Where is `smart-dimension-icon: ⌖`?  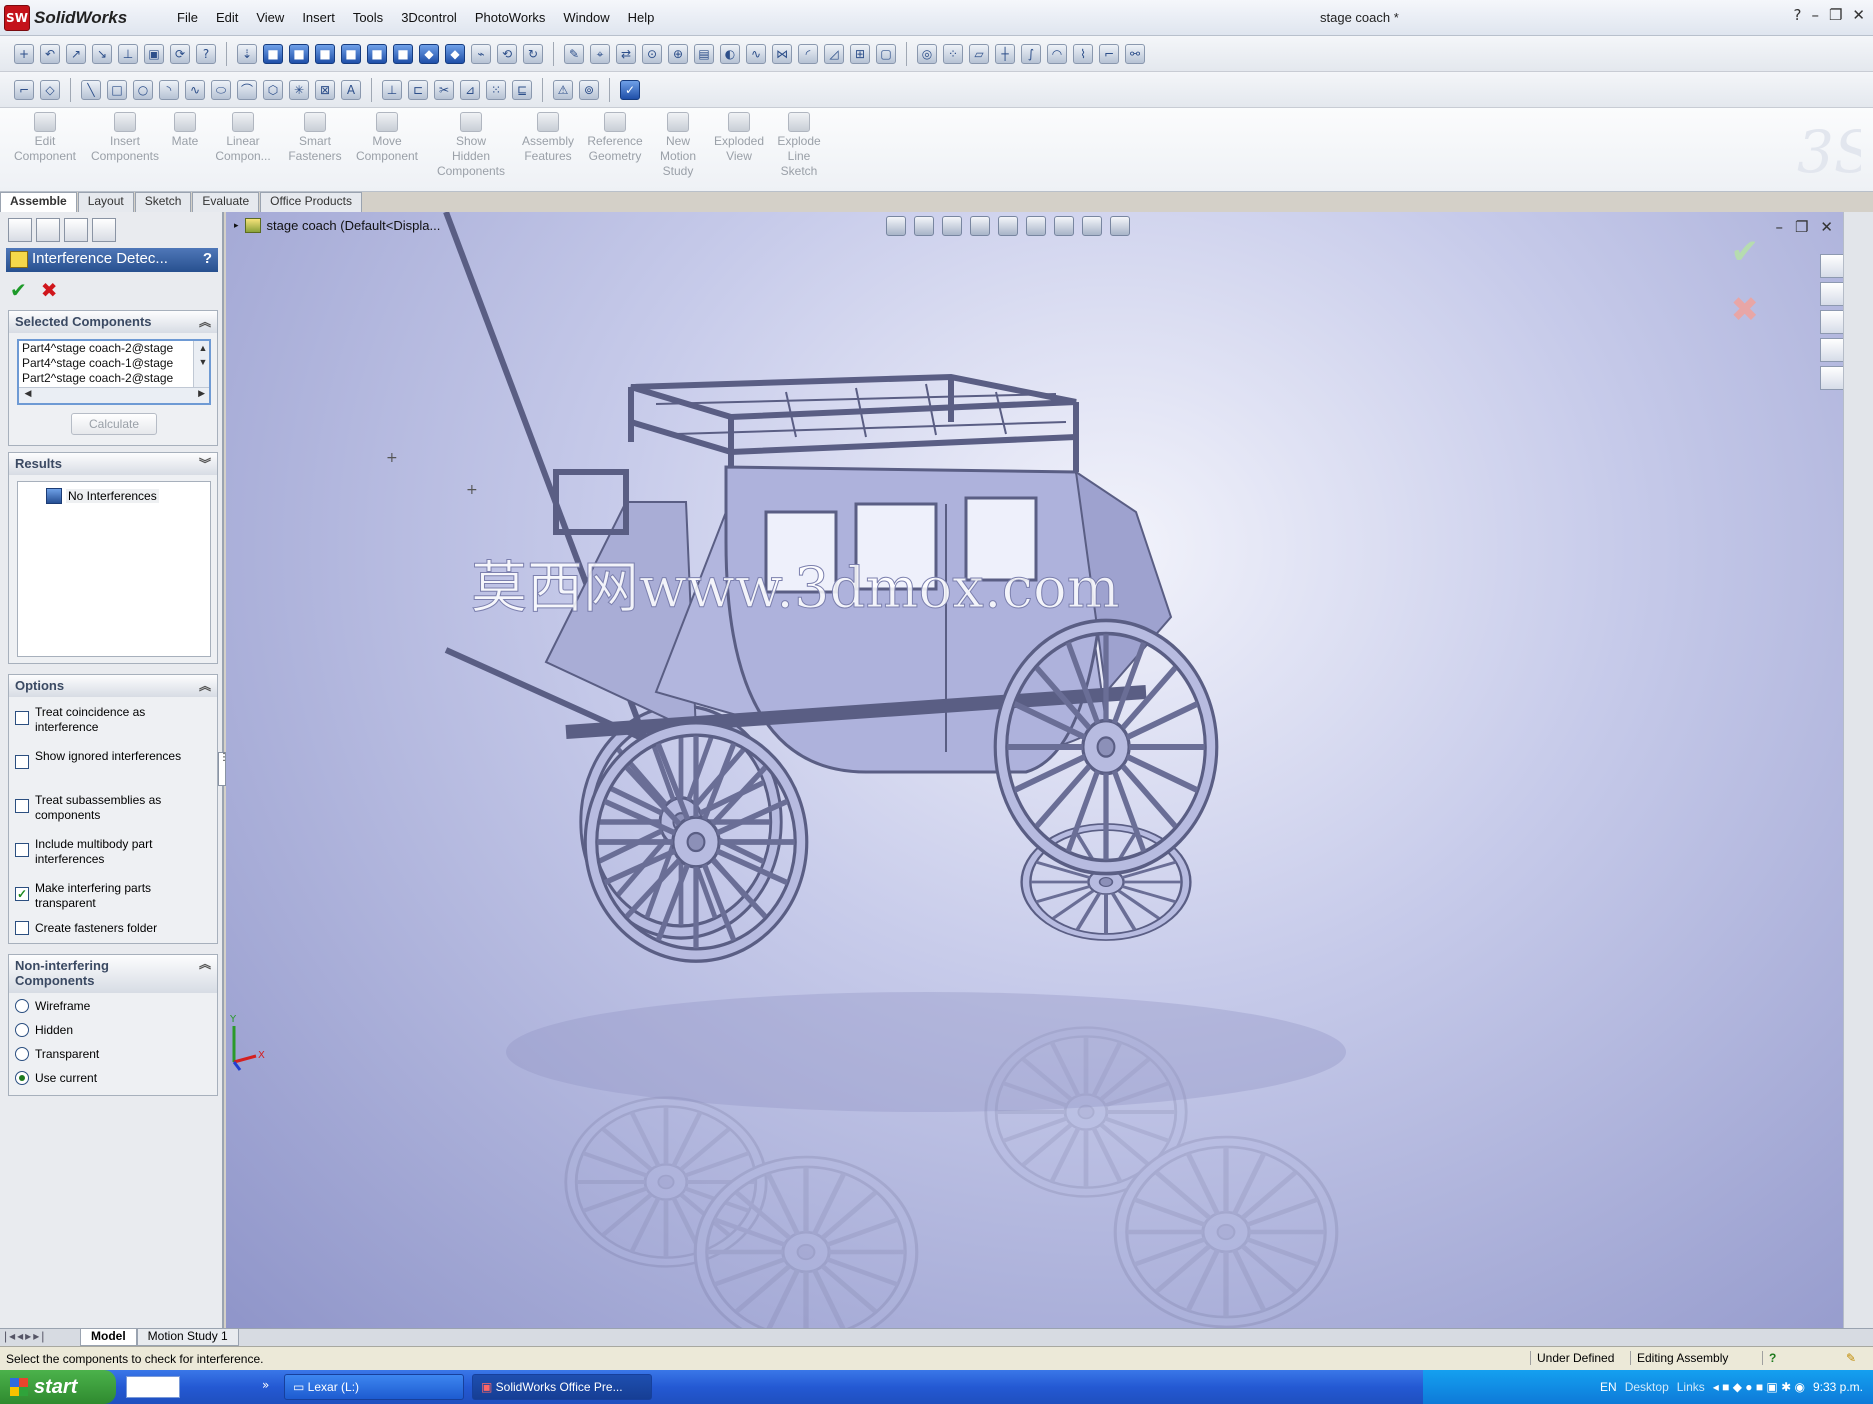
smart-dimension-icon: ⌖ is located at coordinates (600, 53).